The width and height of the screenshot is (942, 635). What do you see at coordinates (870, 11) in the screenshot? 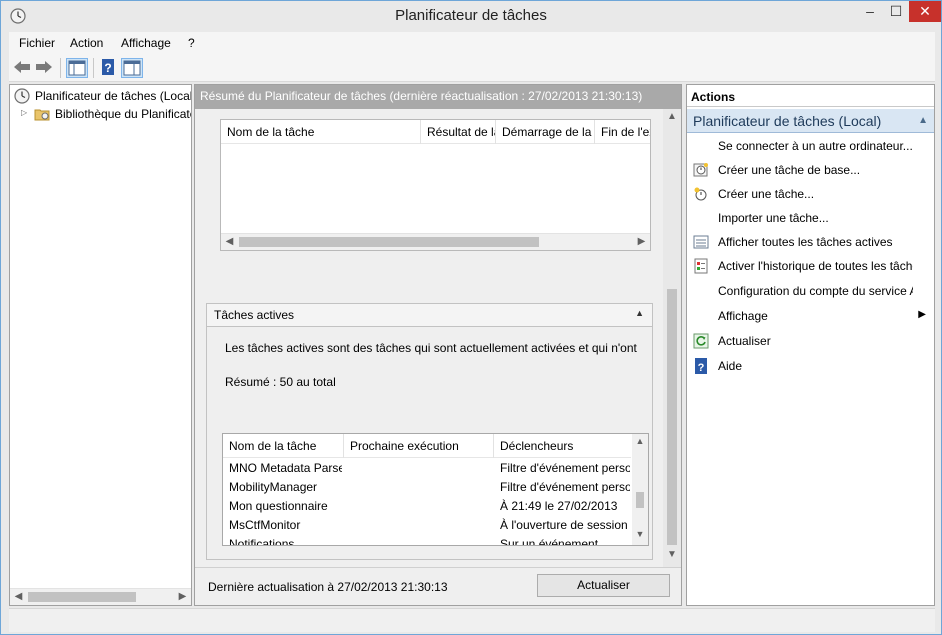
I see `minimize-button: ‒` at bounding box center [870, 11].